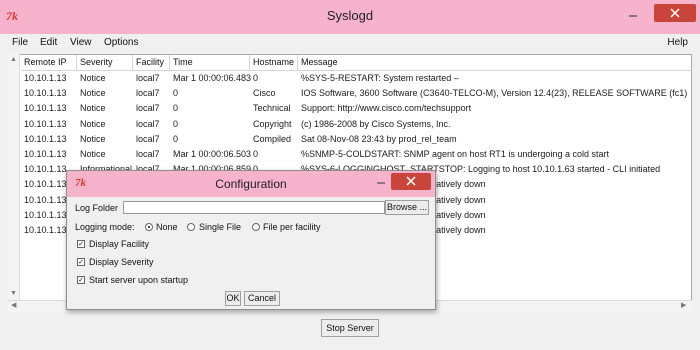 This screenshot has height=350, width=700. I want to click on scroll-up-icon: ▲, so click(13, 60).